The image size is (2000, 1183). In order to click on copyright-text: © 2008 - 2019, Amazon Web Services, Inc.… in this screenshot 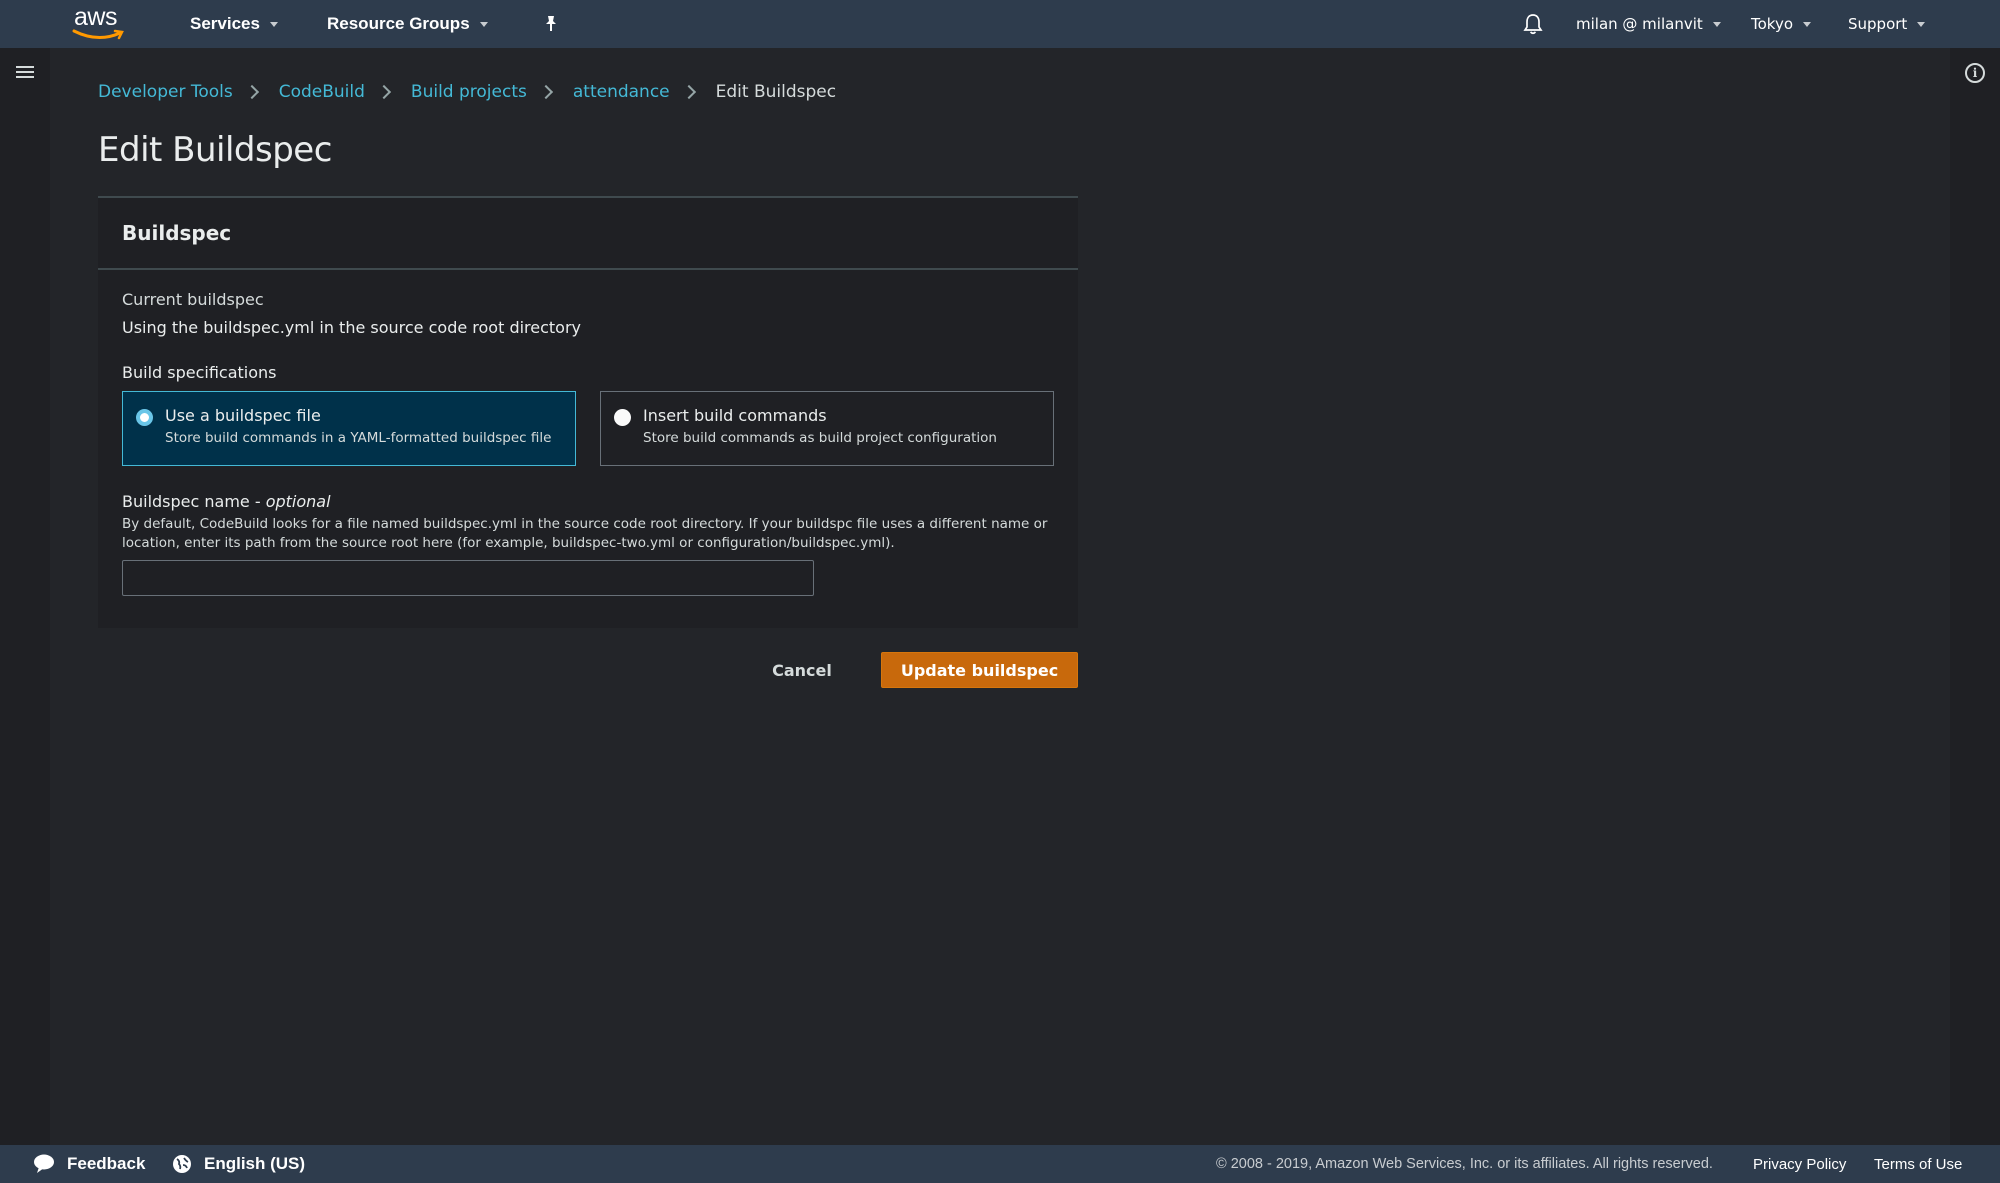, I will do `click(1464, 1164)`.